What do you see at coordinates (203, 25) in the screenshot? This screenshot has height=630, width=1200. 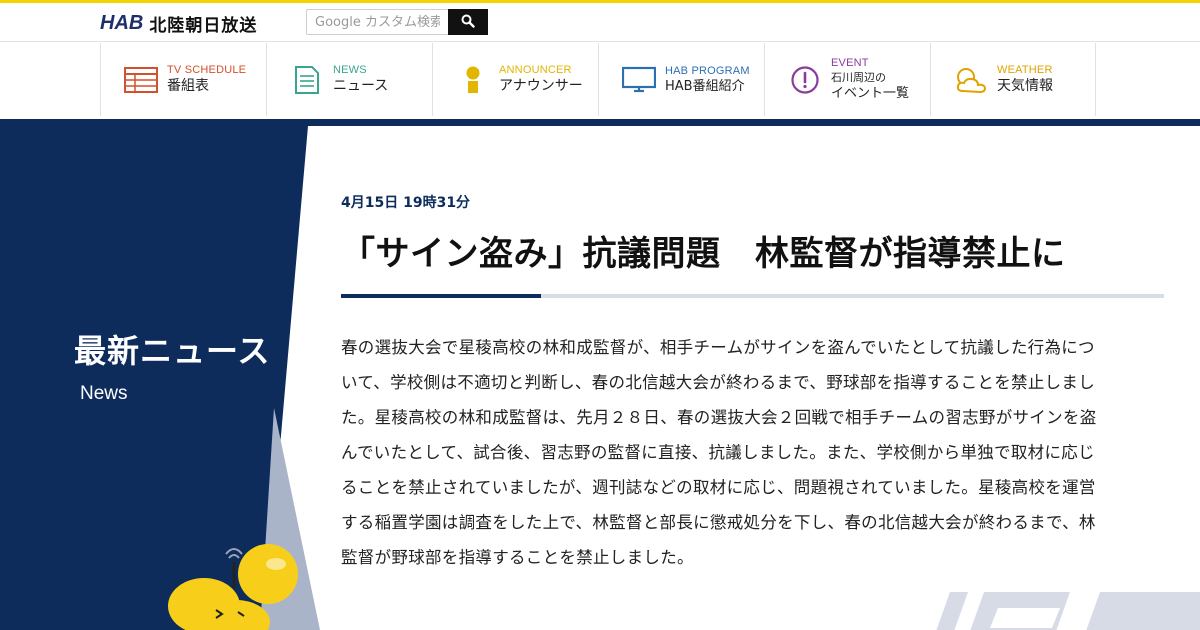 I see `logo-text: 北陸朝日放送` at bounding box center [203, 25].